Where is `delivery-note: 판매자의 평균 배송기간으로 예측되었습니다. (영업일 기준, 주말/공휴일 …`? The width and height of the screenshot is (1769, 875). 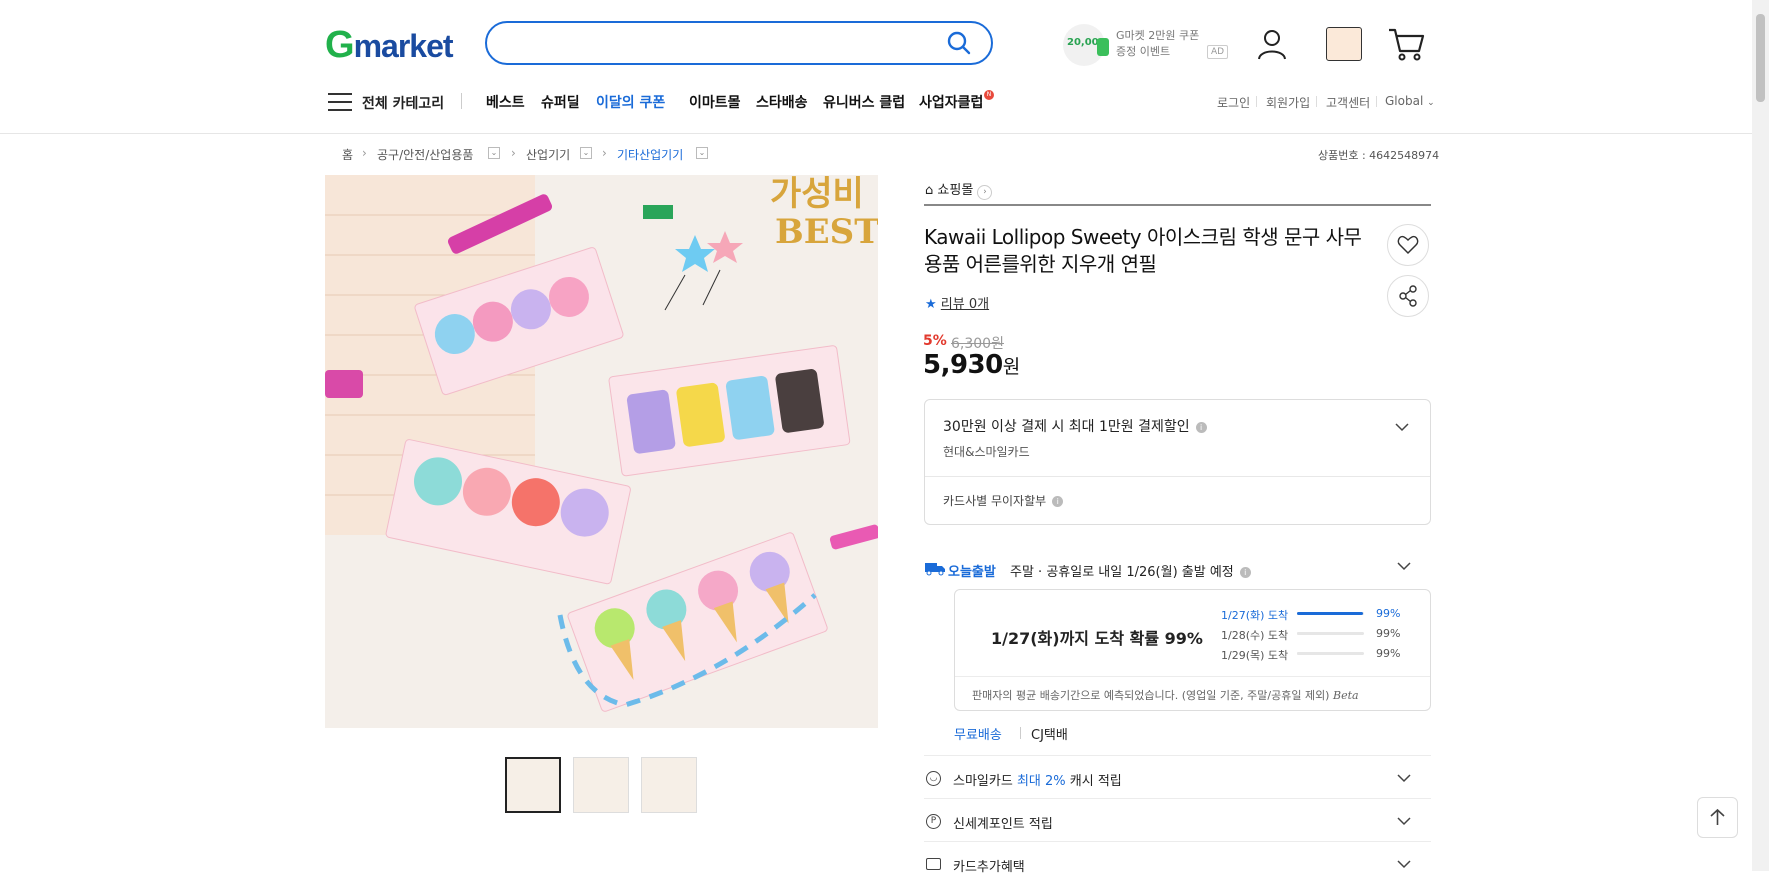 delivery-note: 판매자의 평균 배송기간으로 예측되었습니다. (영업일 기준, 주말/공휴일 … is located at coordinates (1165, 695).